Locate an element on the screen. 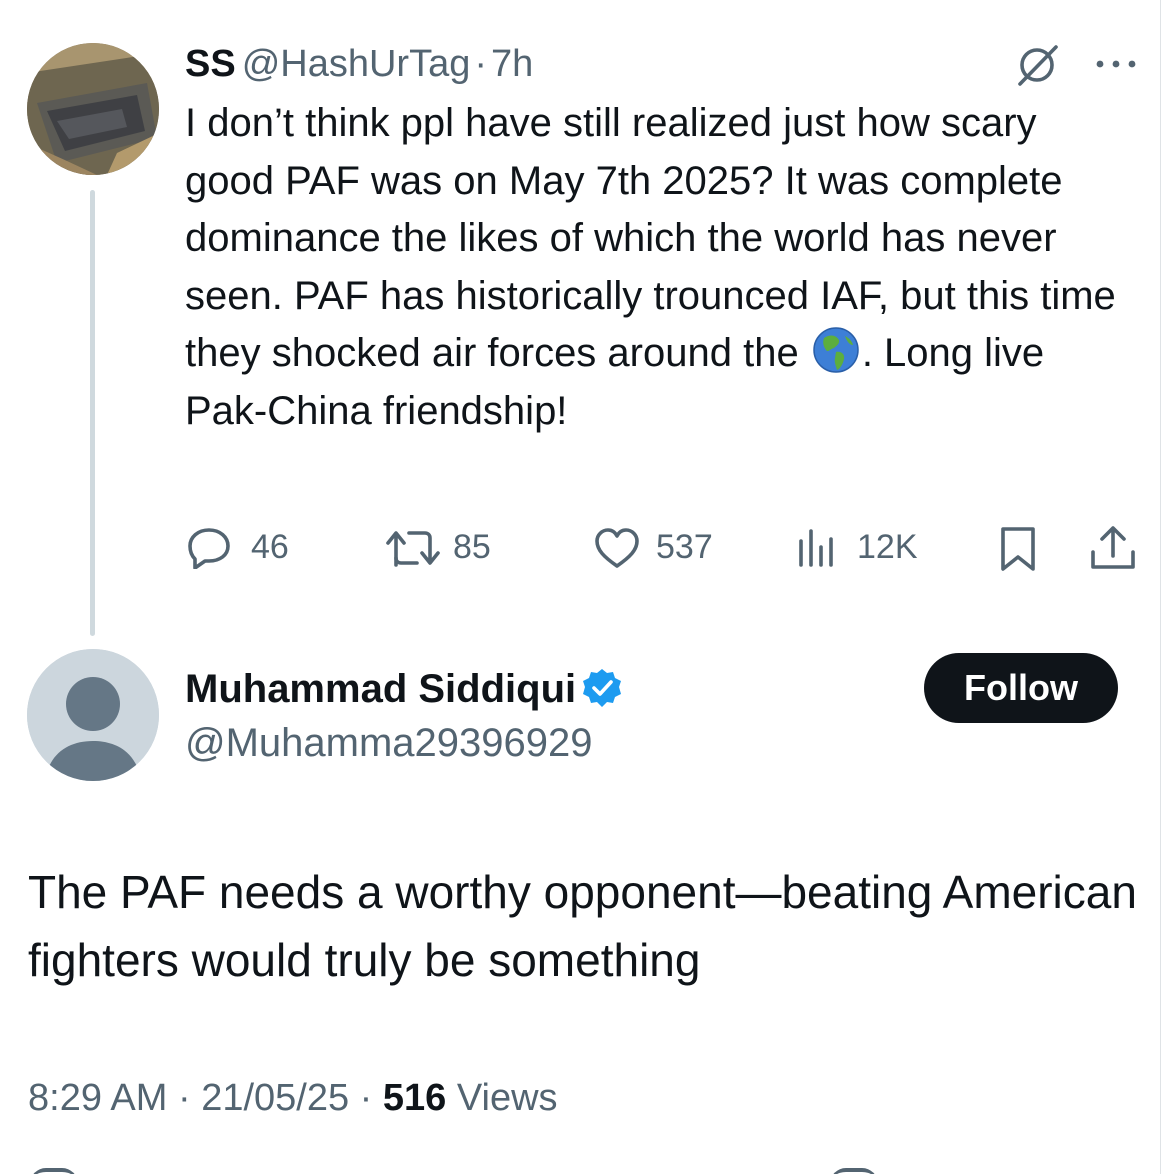 The width and height of the screenshot is (1169, 1174). tweet-metadata: 8:29 AM · 21/05/25 · 516 Views is located at coordinates (293, 1098).